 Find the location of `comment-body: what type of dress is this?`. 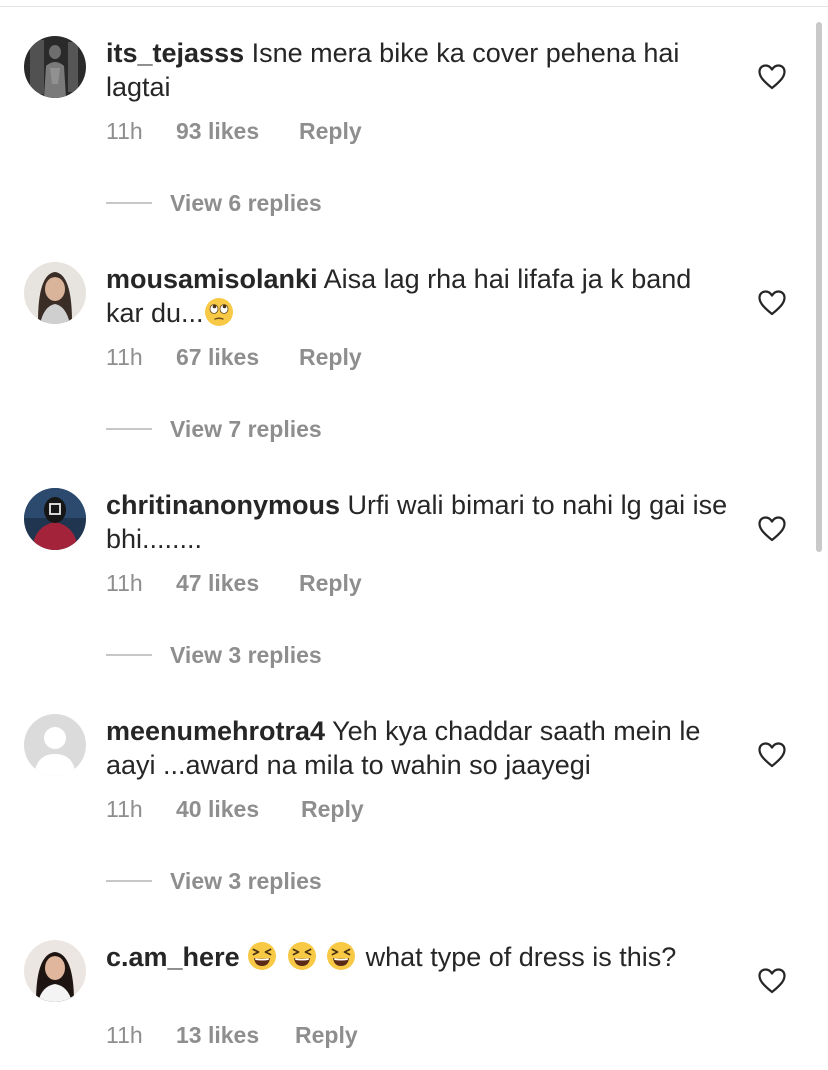

comment-body: what type of dress is this? is located at coordinates (521, 957).